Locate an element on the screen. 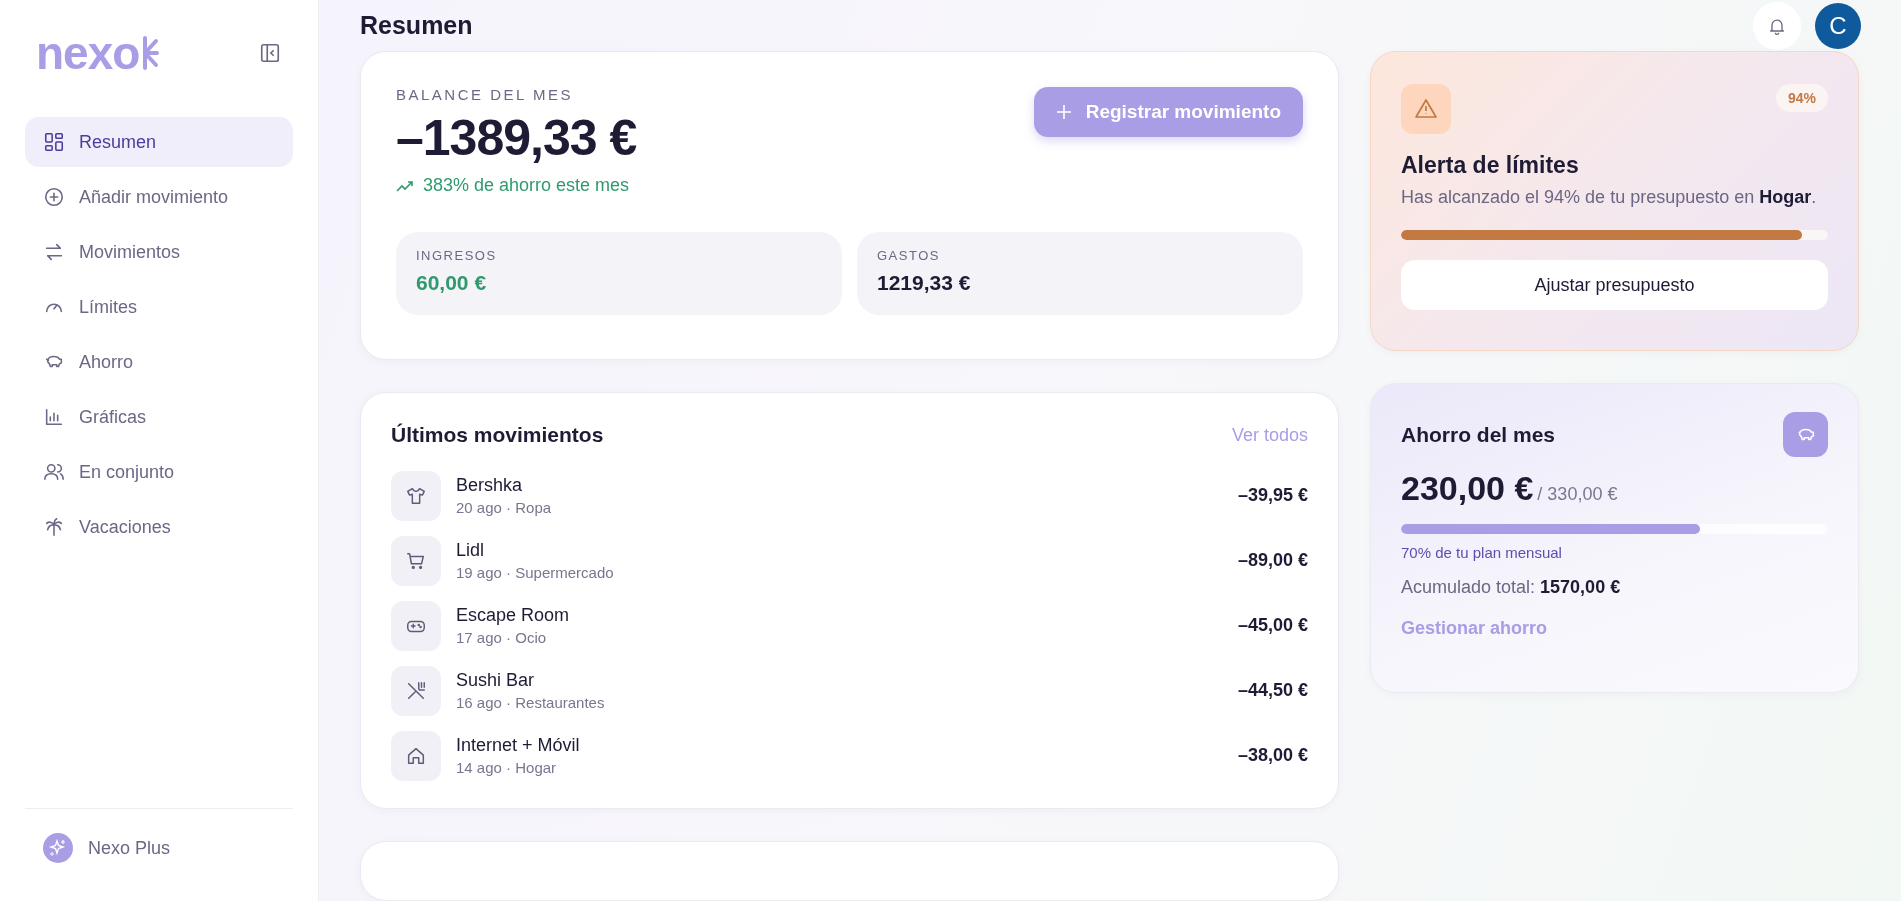 The width and height of the screenshot is (1901, 901). warning-icon is located at coordinates (1426, 109).